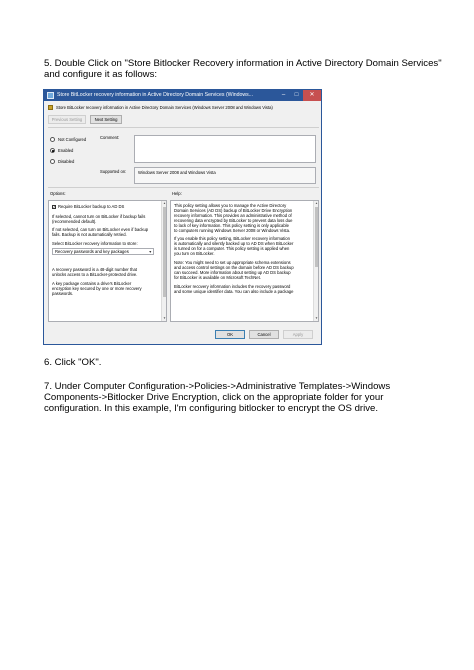  What do you see at coordinates (177, 193) in the screenshot?
I see `help-label: Help:` at bounding box center [177, 193].